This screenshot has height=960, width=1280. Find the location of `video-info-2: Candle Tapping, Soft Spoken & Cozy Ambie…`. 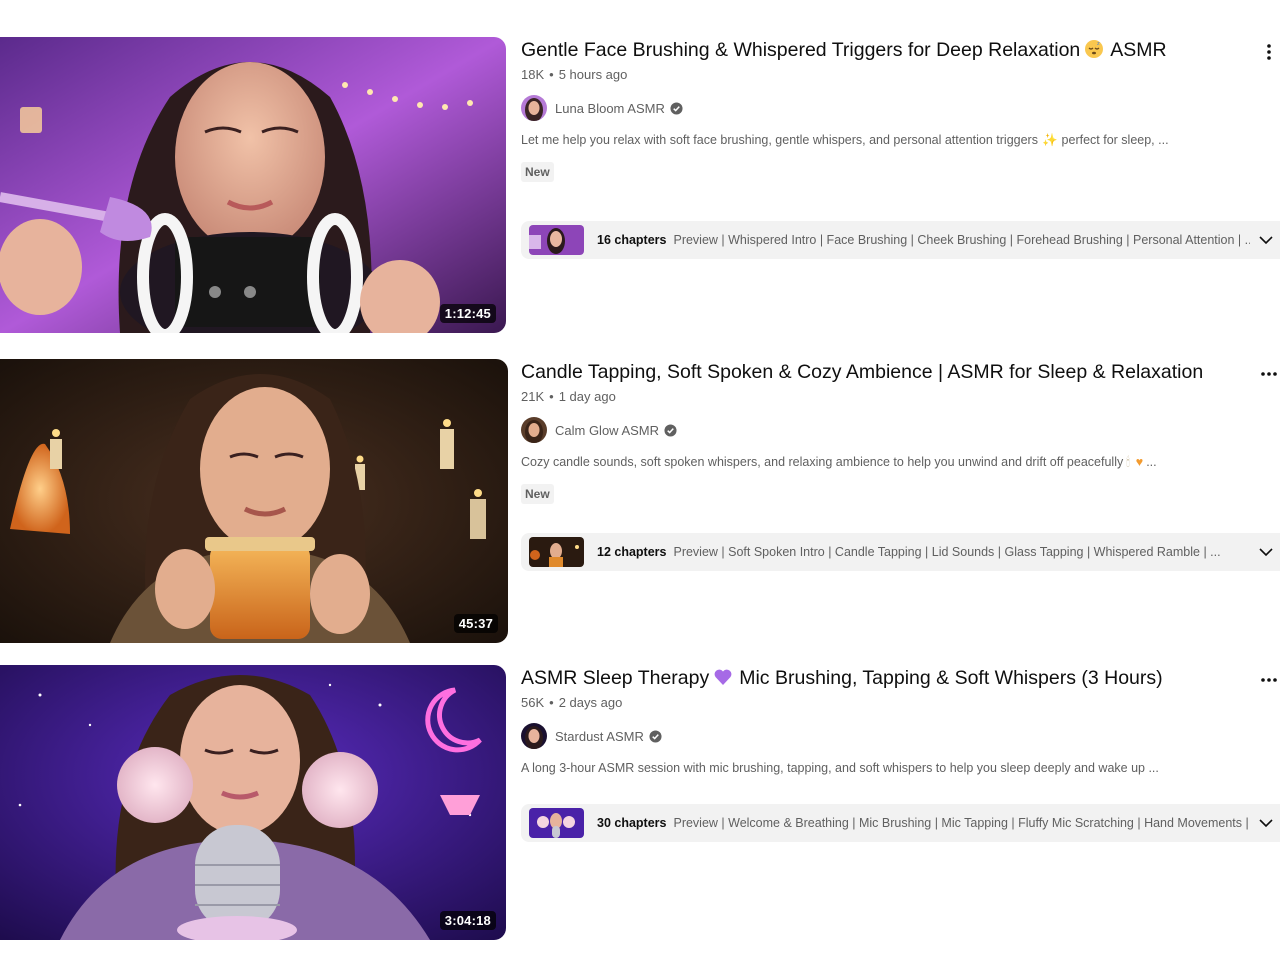

video-info-2: Candle Tapping, Soft Spoken & Cozy Ambie… is located at coordinates (891, 431).